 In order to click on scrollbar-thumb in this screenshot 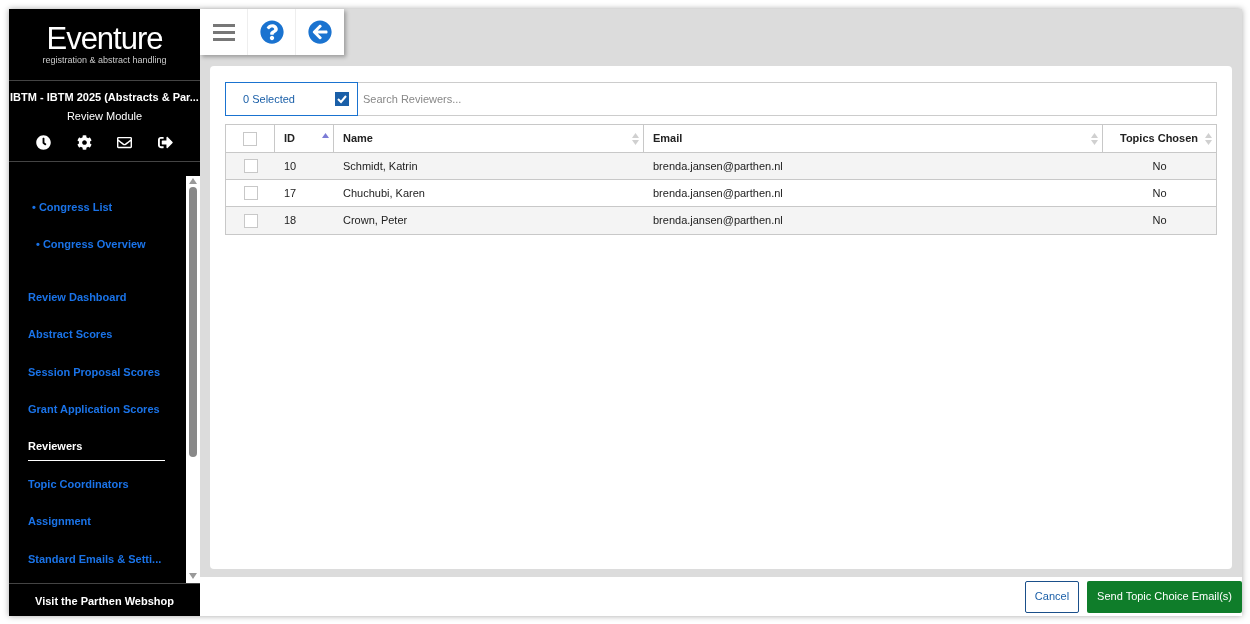, I will do `click(193, 322)`.